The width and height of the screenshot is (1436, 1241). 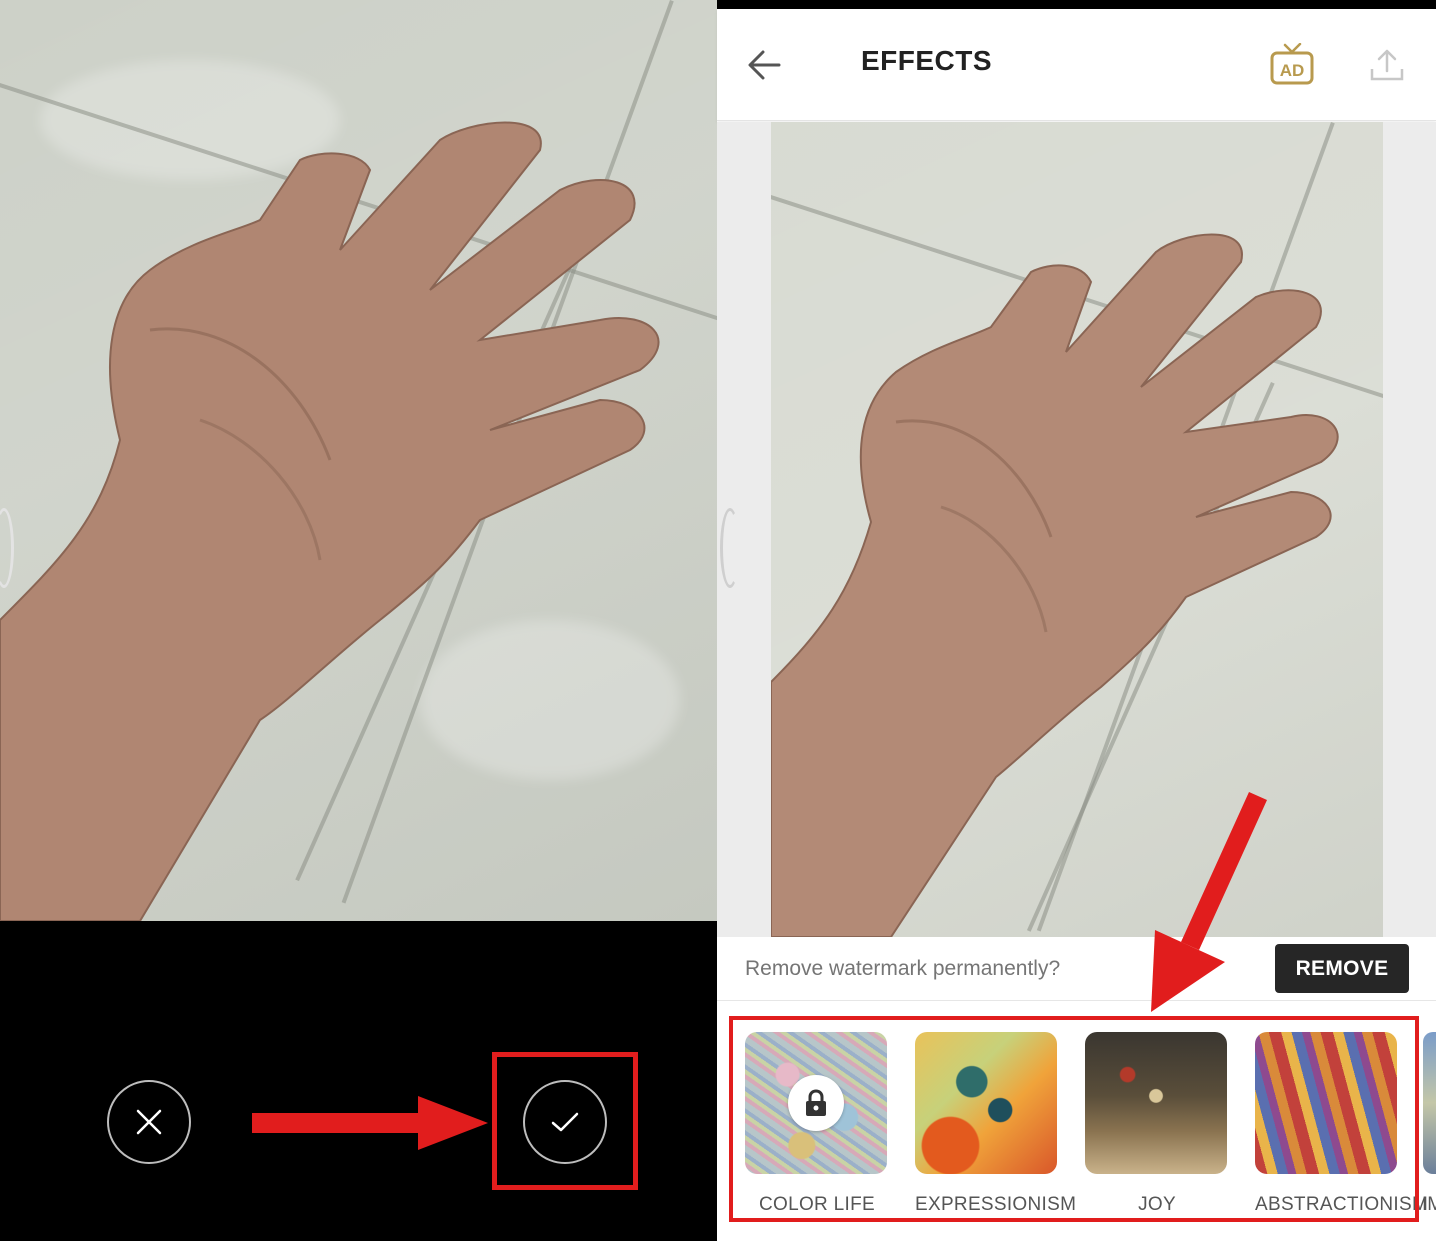 I want to click on checkmark-icon, so click(x=565, y=1122).